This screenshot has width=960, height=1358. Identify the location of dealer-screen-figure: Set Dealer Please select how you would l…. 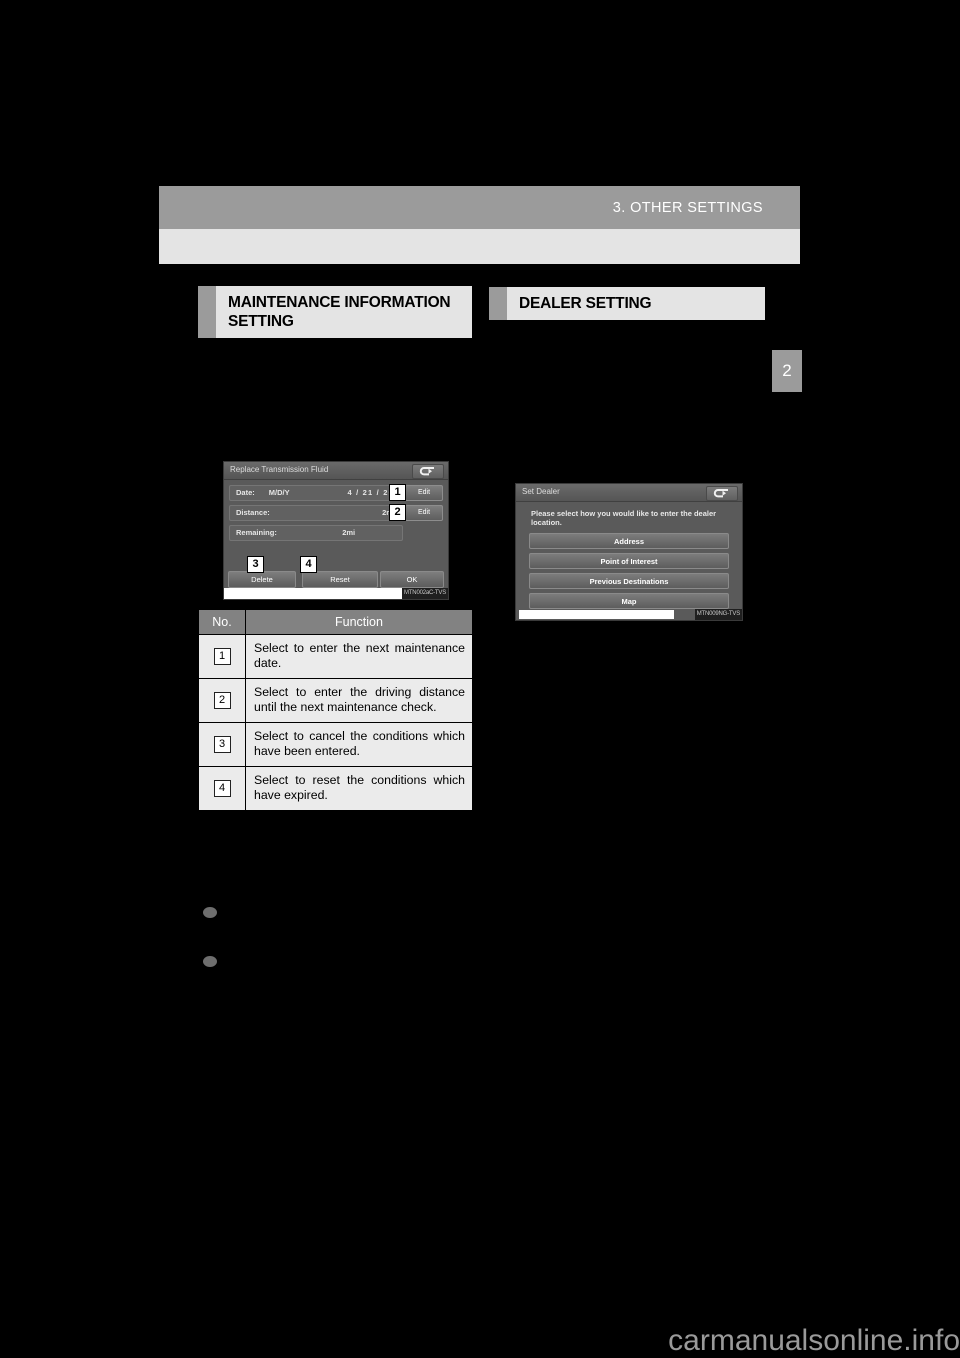
(629, 552).